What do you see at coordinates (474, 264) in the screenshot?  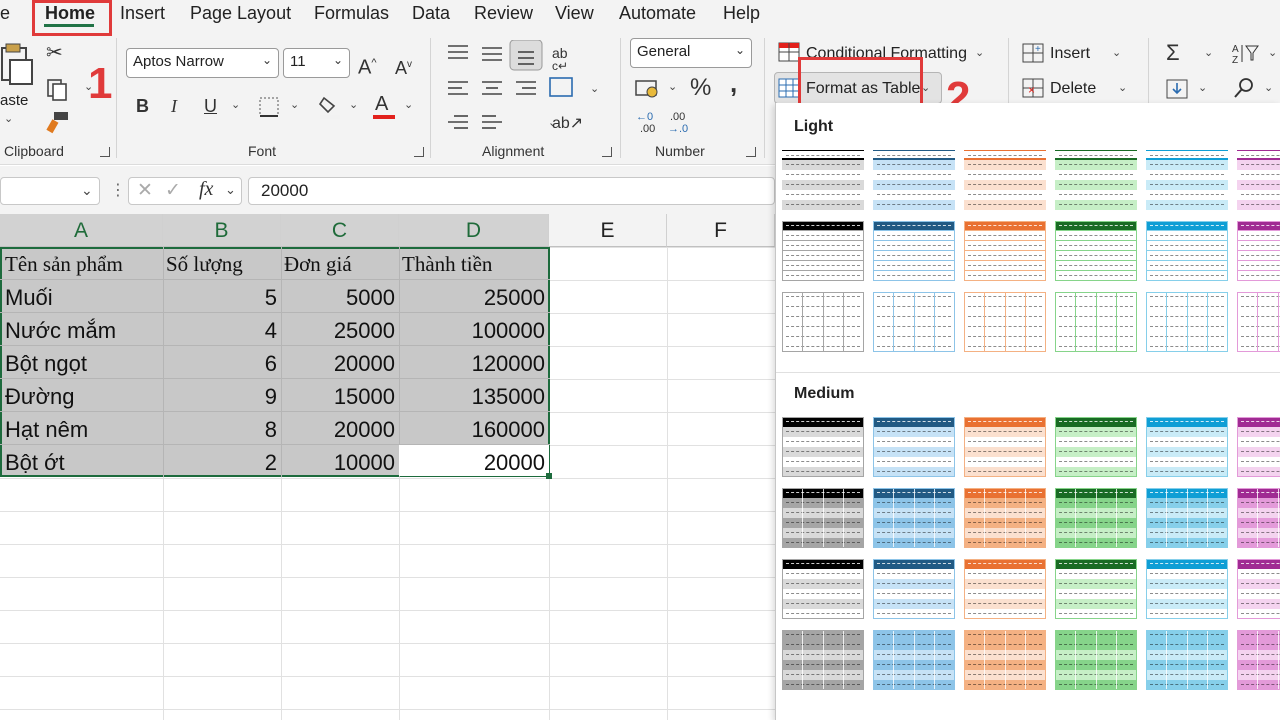 I see `cell-d1: Thành tiền` at bounding box center [474, 264].